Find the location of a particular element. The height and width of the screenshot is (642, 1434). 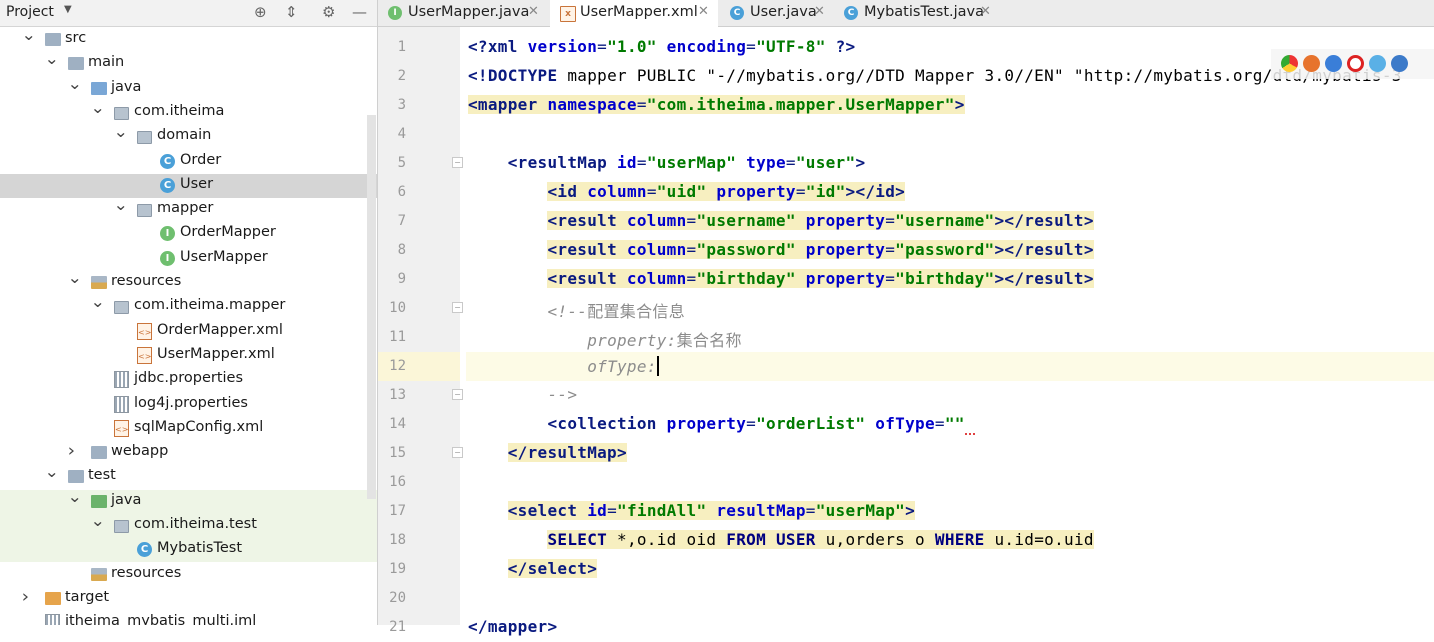

tree-item: I OrderMapper is located at coordinates (188, 234).